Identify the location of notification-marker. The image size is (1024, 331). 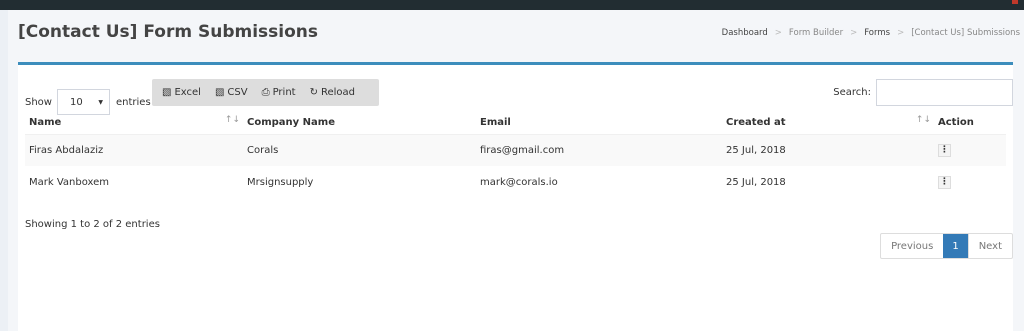
(1015, 2).